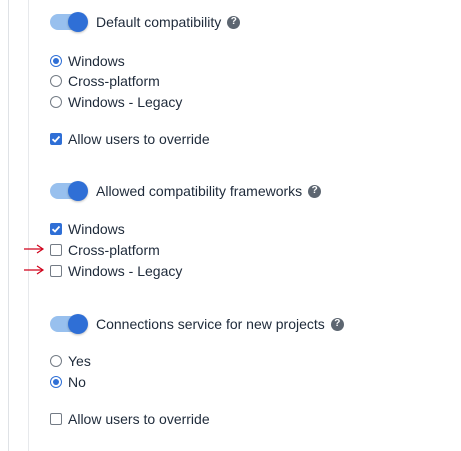 The width and height of the screenshot is (461, 451). I want to click on radio-no: No, so click(68, 382).